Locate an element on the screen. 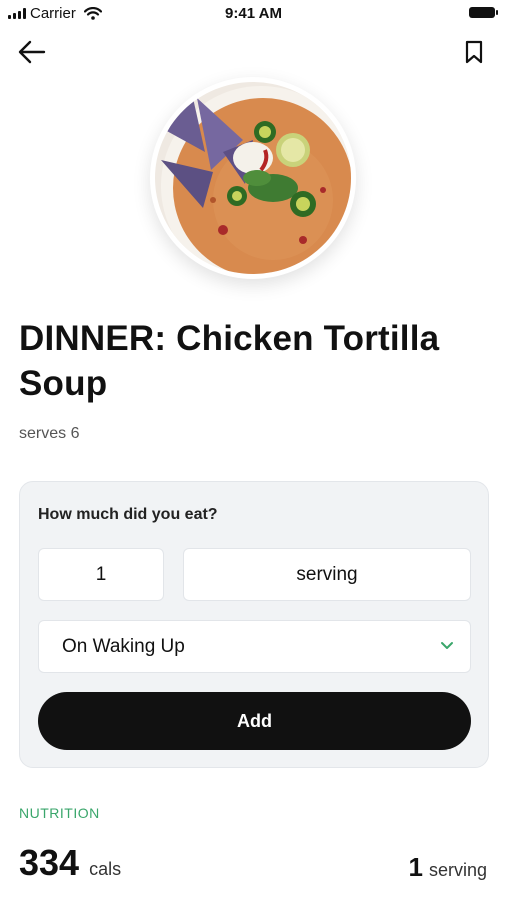 The image size is (507, 900). status-bar: Carrier 9:41 AM is located at coordinates (253, 14).